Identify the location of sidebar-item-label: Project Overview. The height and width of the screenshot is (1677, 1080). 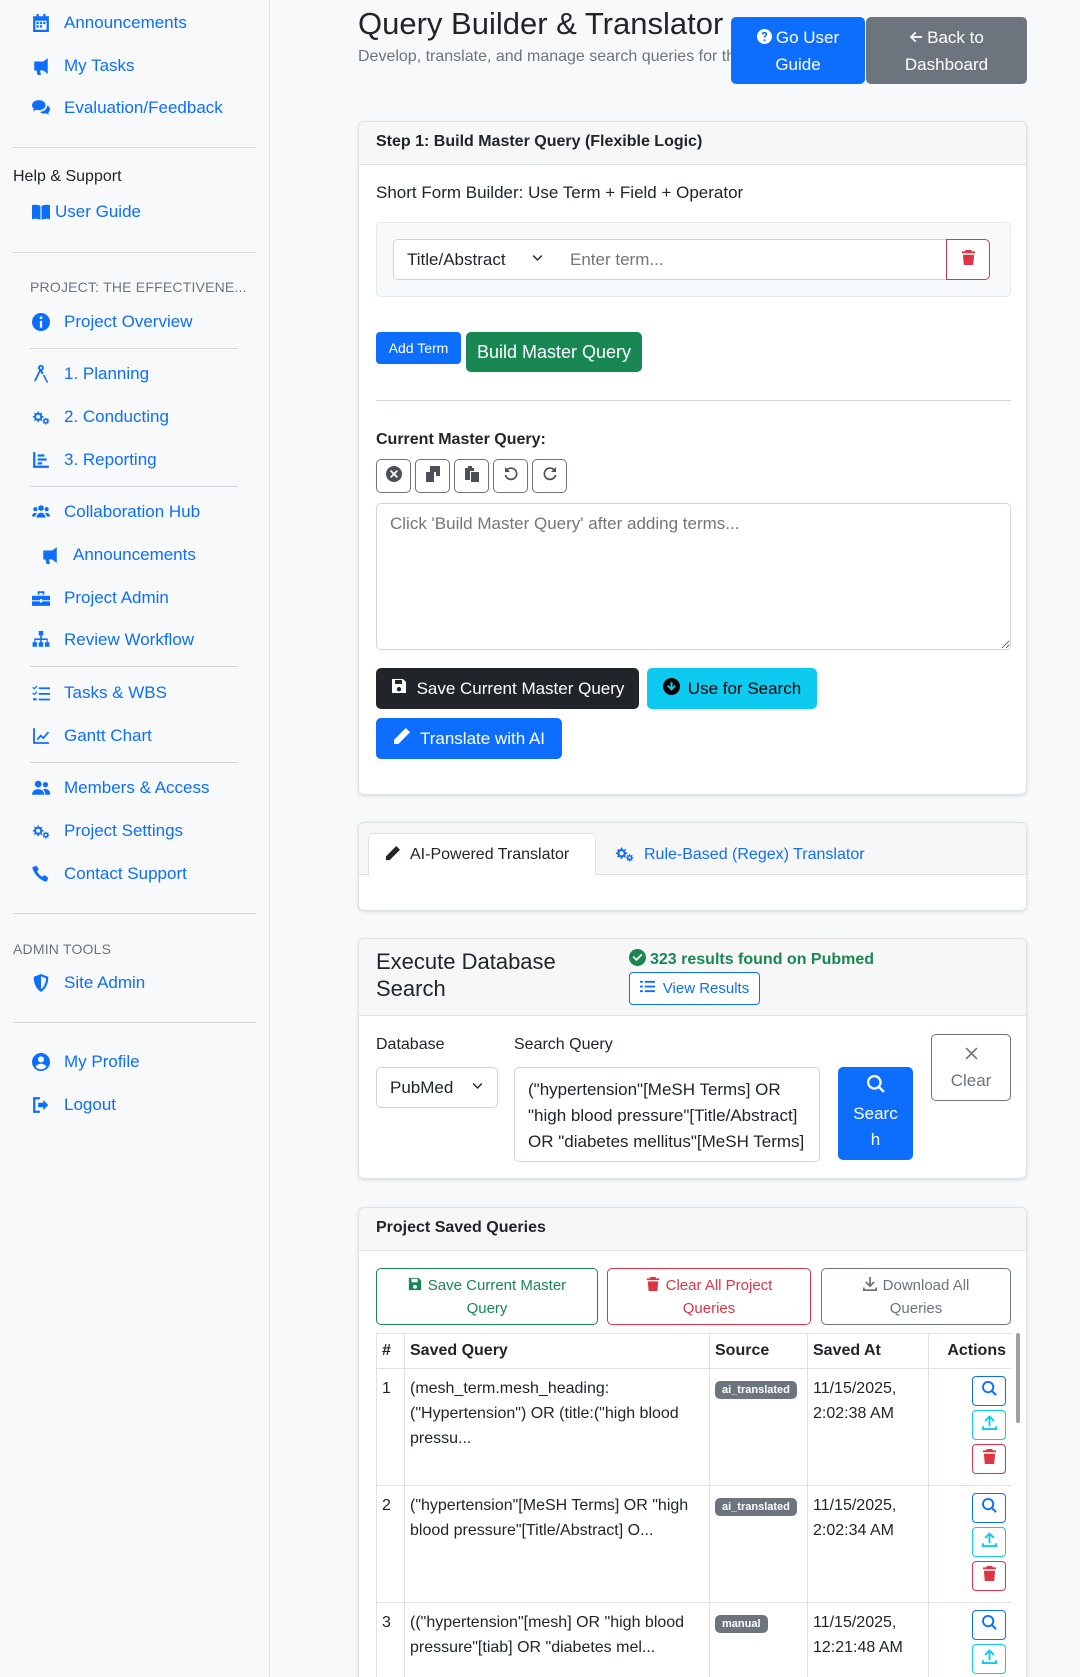
(128, 321).